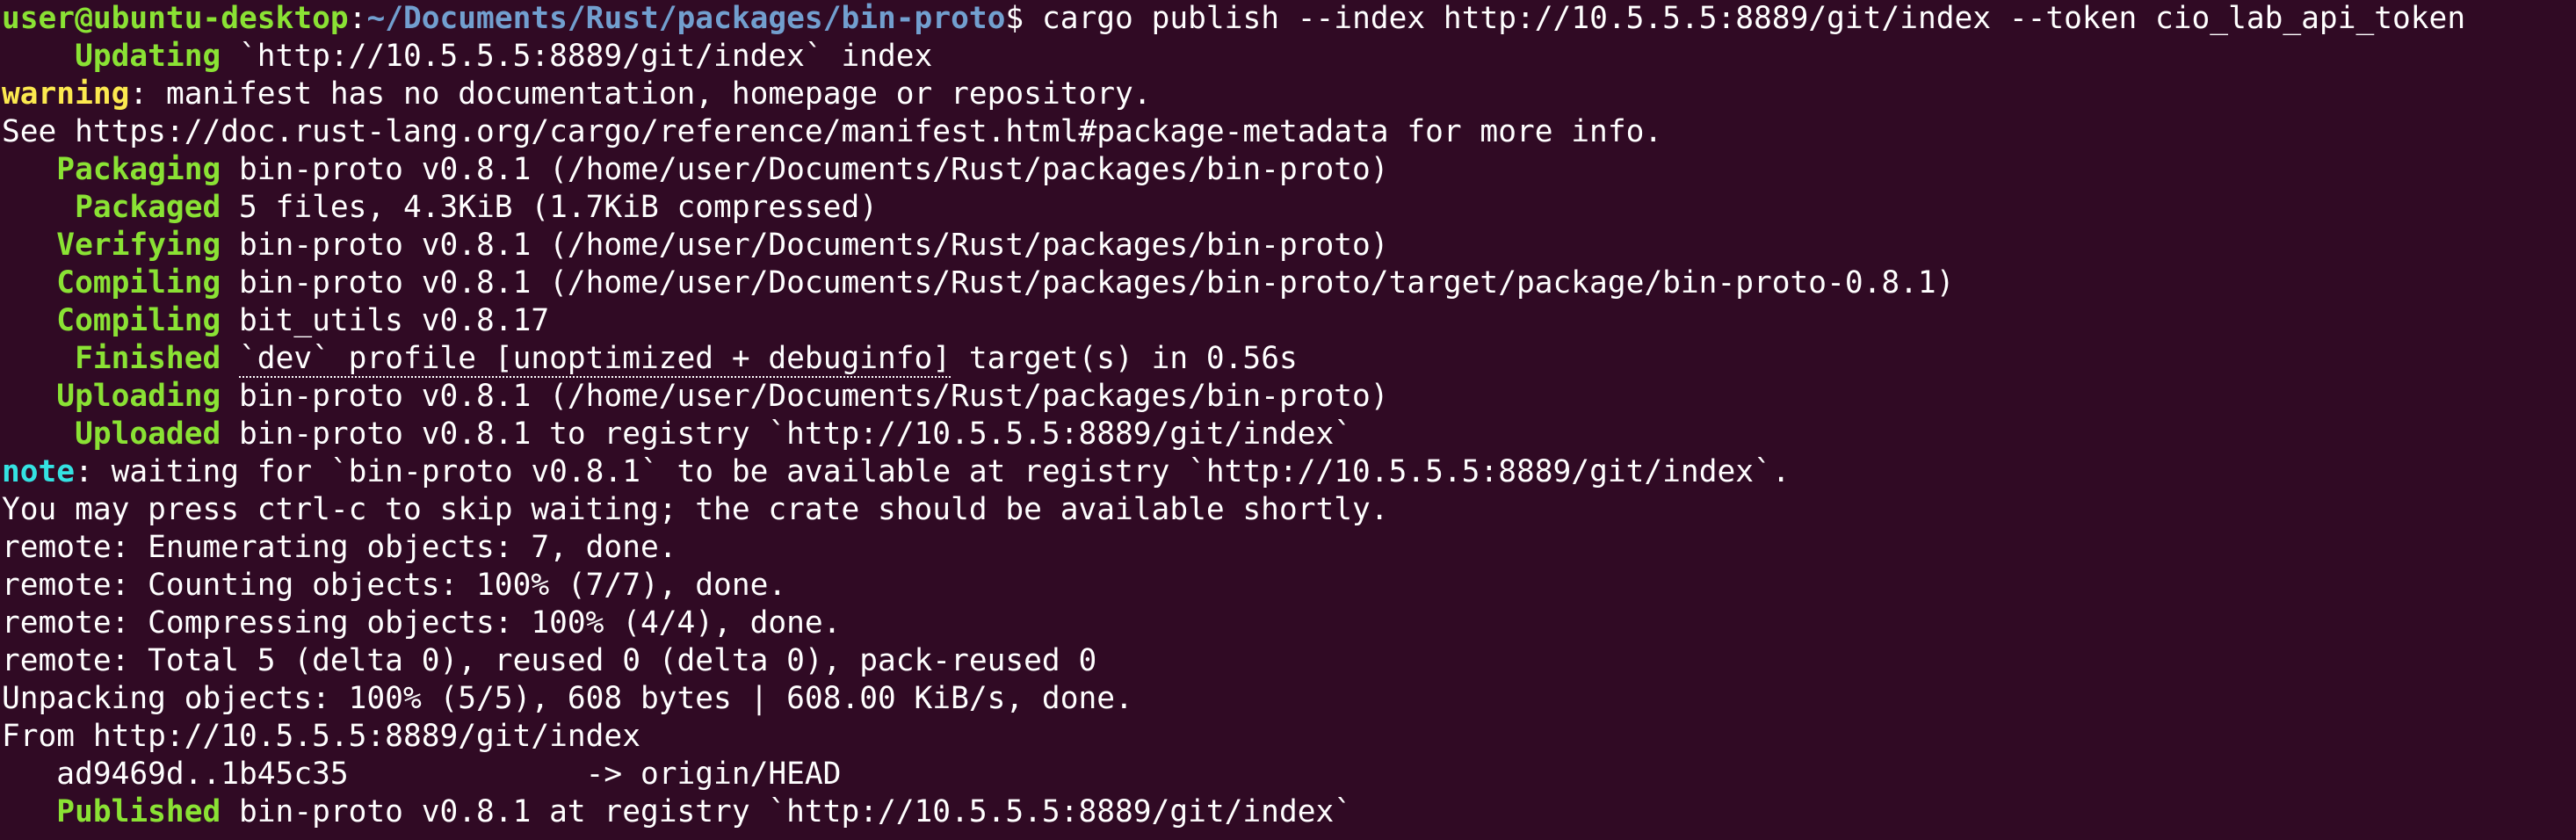  What do you see at coordinates (1289, 321) in the screenshot?
I see `output-line-compiling-bit-utils: Compiling bit_utils v0.8.17` at bounding box center [1289, 321].